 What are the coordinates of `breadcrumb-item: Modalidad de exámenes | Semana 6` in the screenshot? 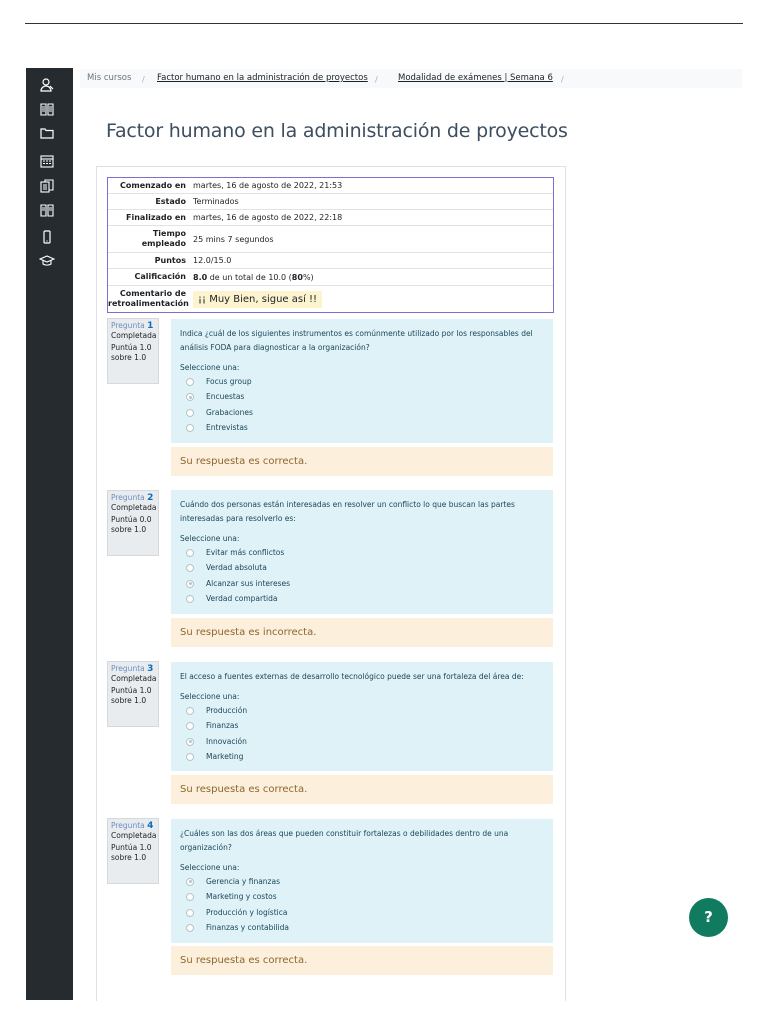 It's located at (475, 78).